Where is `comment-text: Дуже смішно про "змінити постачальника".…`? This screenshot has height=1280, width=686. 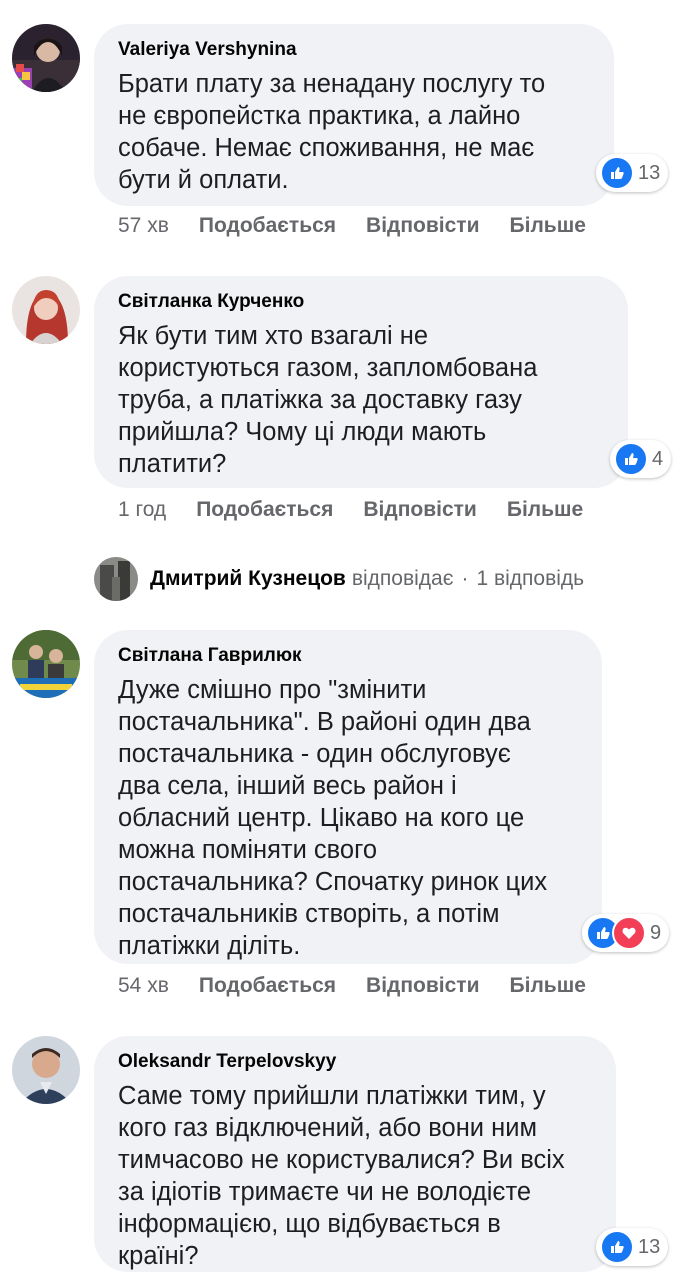 comment-text: Дуже смішно про "змінити постачальника".… is located at coordinates (333, 818).